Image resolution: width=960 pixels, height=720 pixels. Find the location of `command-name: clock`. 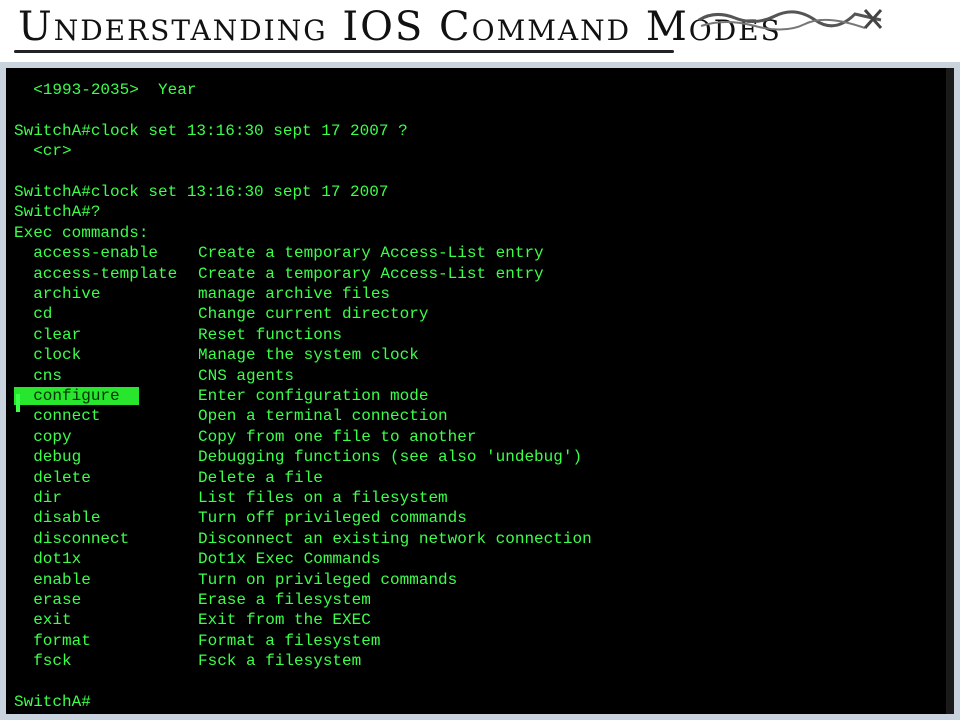

command-name: clock is located at coordinates (106, 355).